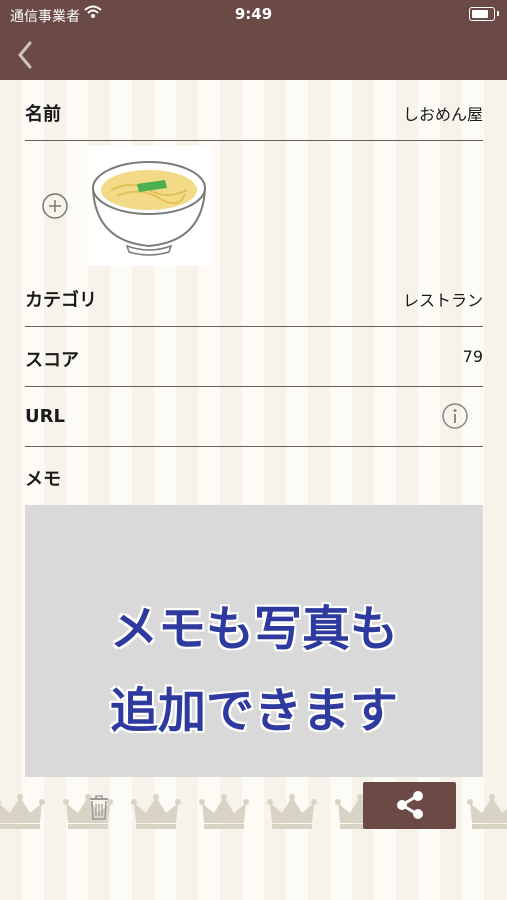 This screenshot has width=507, height=900. What do you see at coordinates (149, 206) in the screenshot?
I see `ramen-photo` at bounding box center [149, 206].